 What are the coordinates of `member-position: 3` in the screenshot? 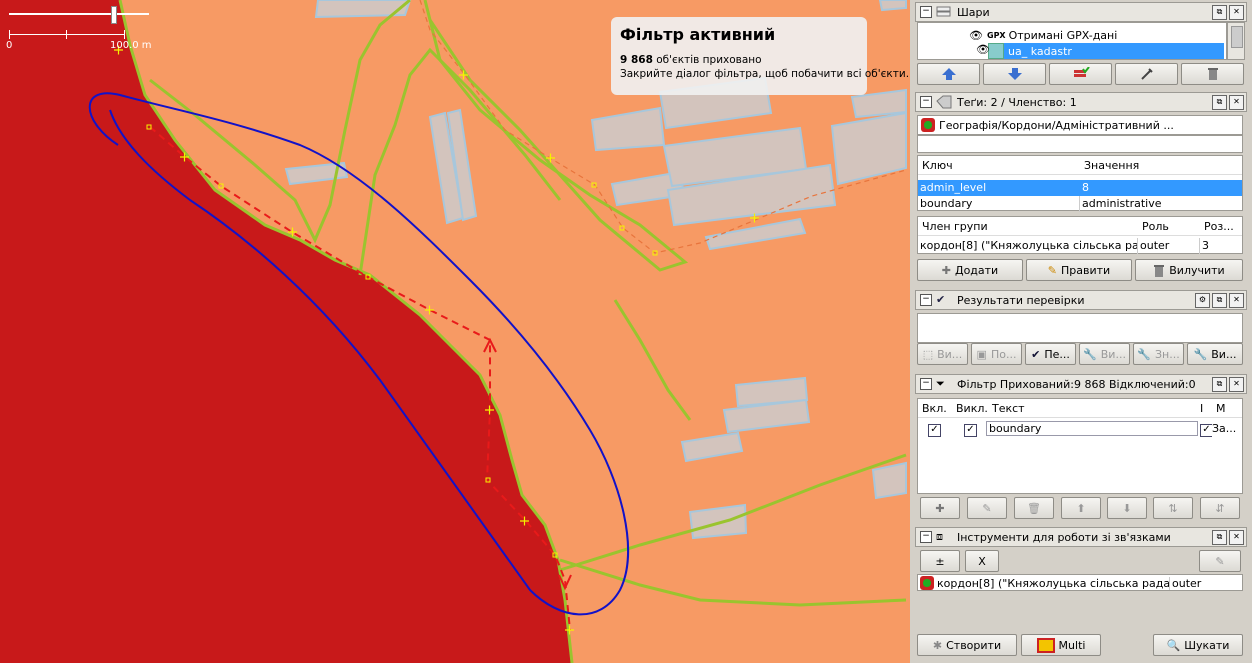 It's located at (1220, 246).